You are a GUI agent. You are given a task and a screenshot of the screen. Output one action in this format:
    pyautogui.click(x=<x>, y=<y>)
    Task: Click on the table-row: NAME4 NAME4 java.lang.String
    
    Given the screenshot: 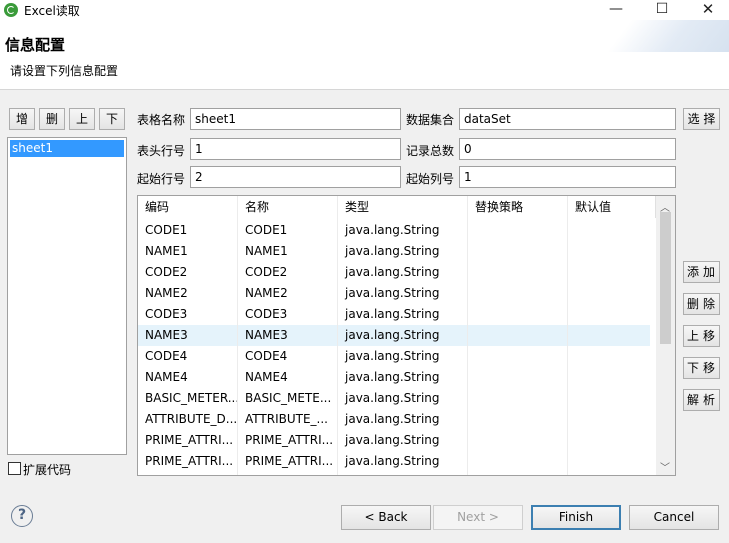 What is the action you would take?
    pyautogui.click(x=394, y=377)
    